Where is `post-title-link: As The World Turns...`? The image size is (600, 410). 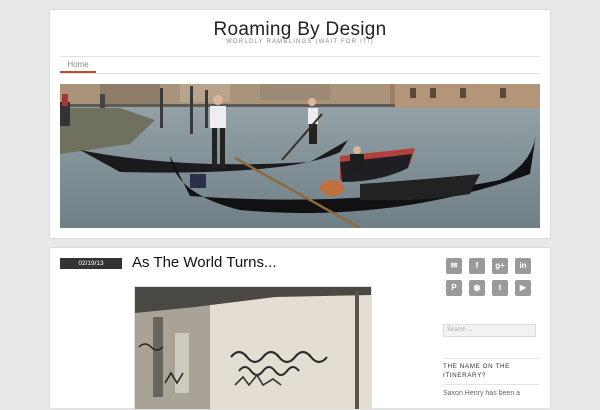 post-title-link: As The World Turns... is located at coordinates (204, 262).